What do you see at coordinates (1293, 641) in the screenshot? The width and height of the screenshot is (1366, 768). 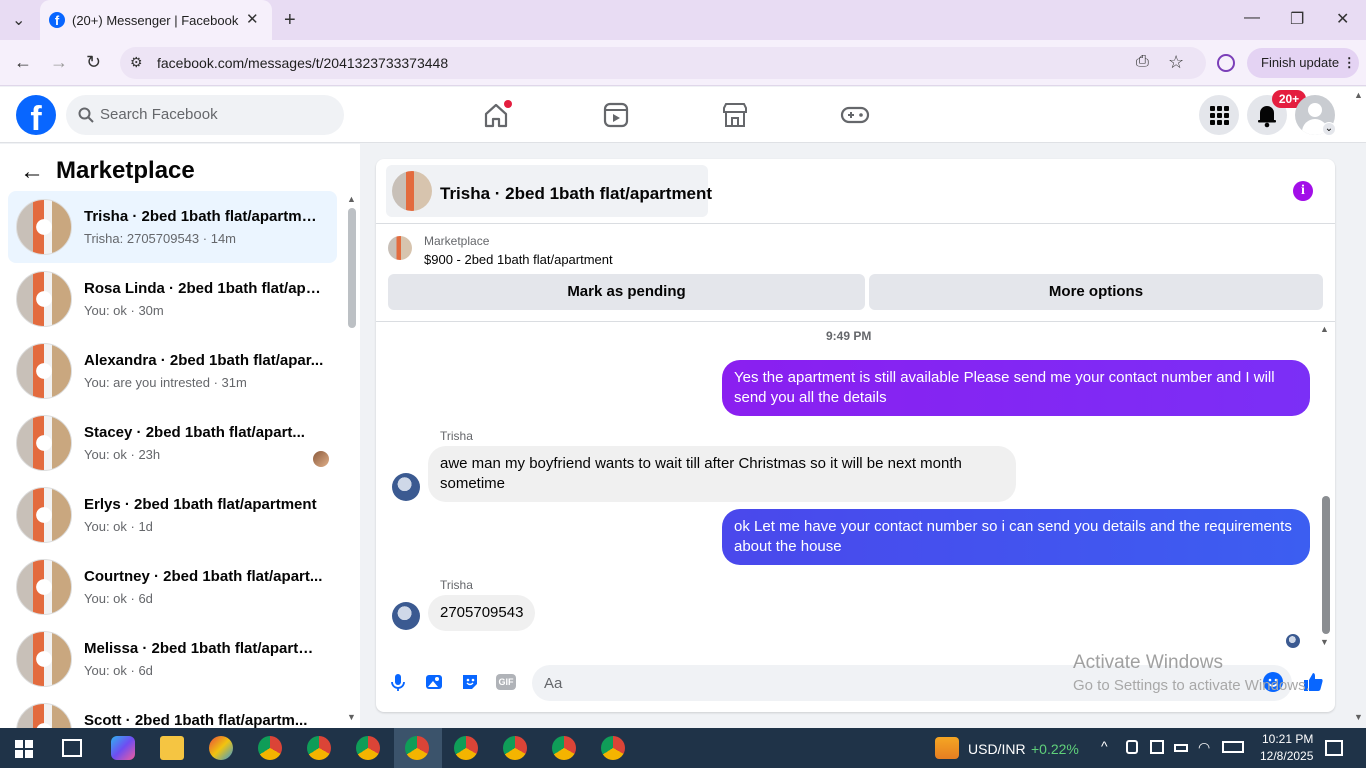 I see `read-receipt-avatar` at bounding box center [1293, 641].